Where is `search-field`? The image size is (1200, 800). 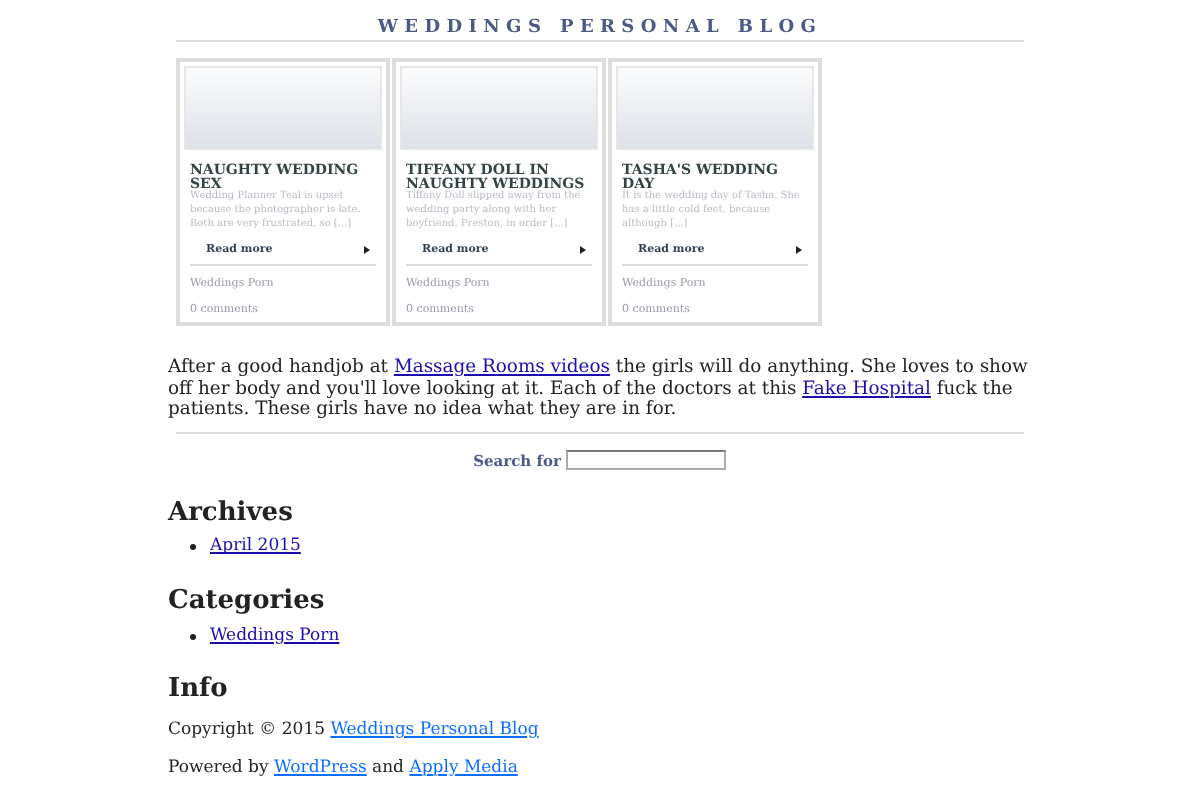 search-field is located at coordinates (646, 460).